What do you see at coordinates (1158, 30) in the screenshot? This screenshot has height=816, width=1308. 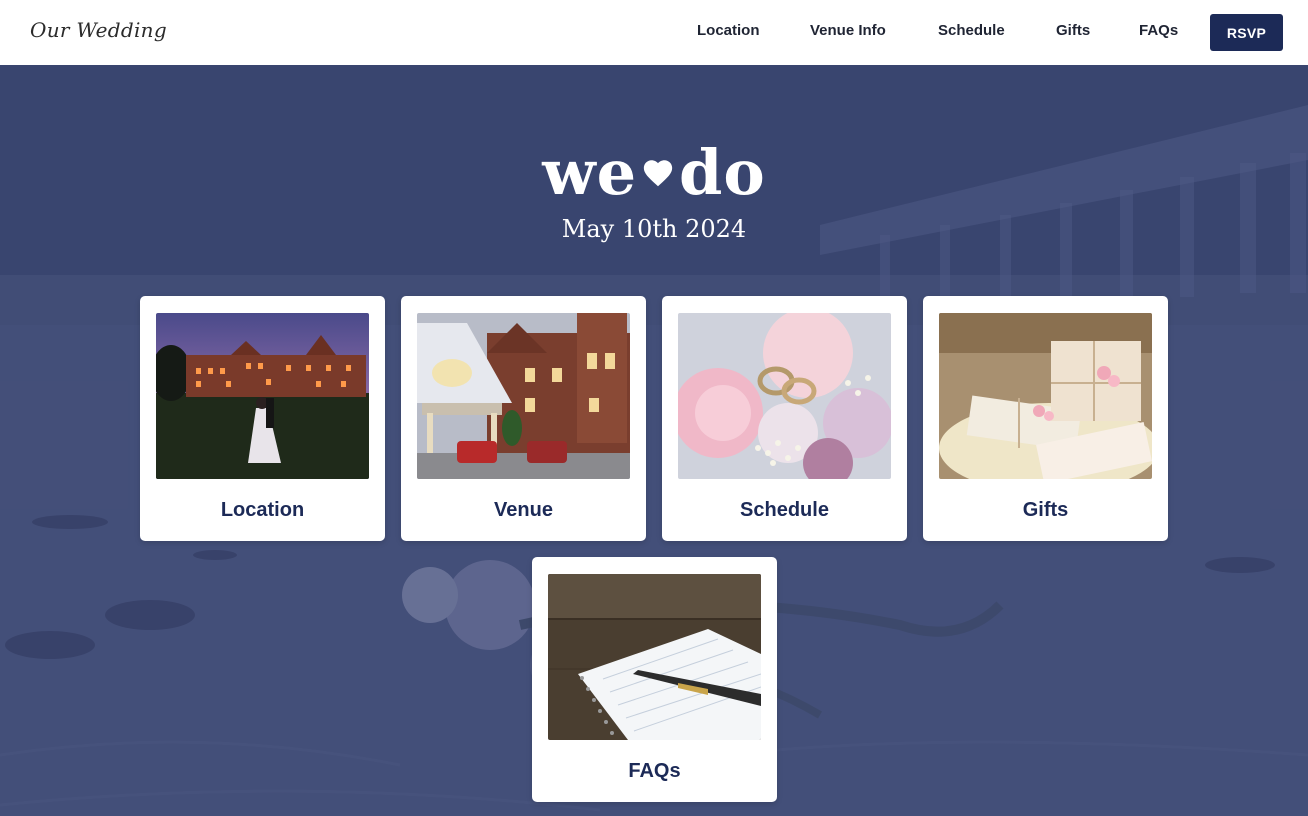 I see `nav-link-faqs: FAQs` at bounding box center [1158, 30].